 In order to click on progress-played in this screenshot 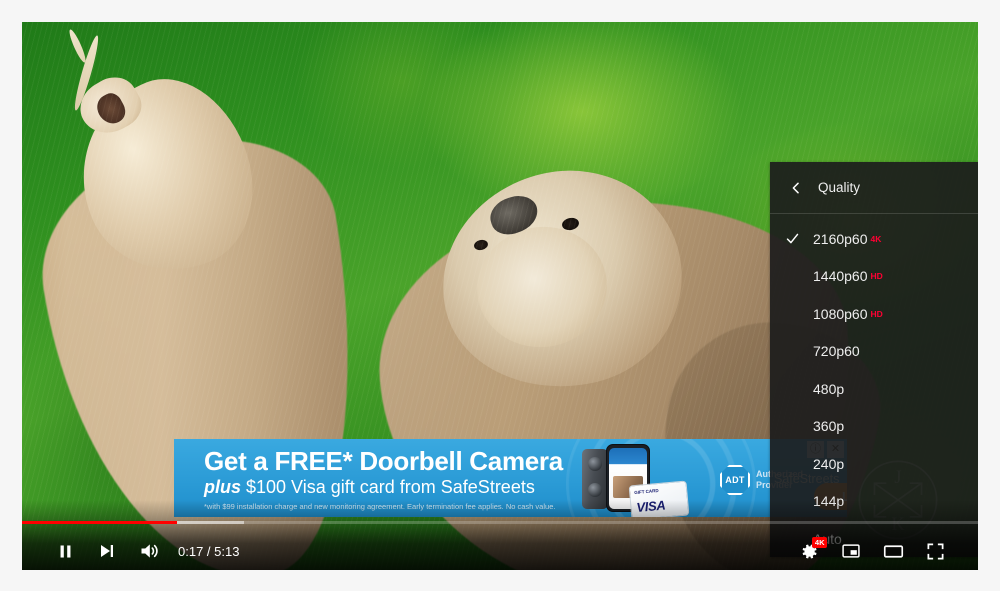, I will do `click(99, 522)`.